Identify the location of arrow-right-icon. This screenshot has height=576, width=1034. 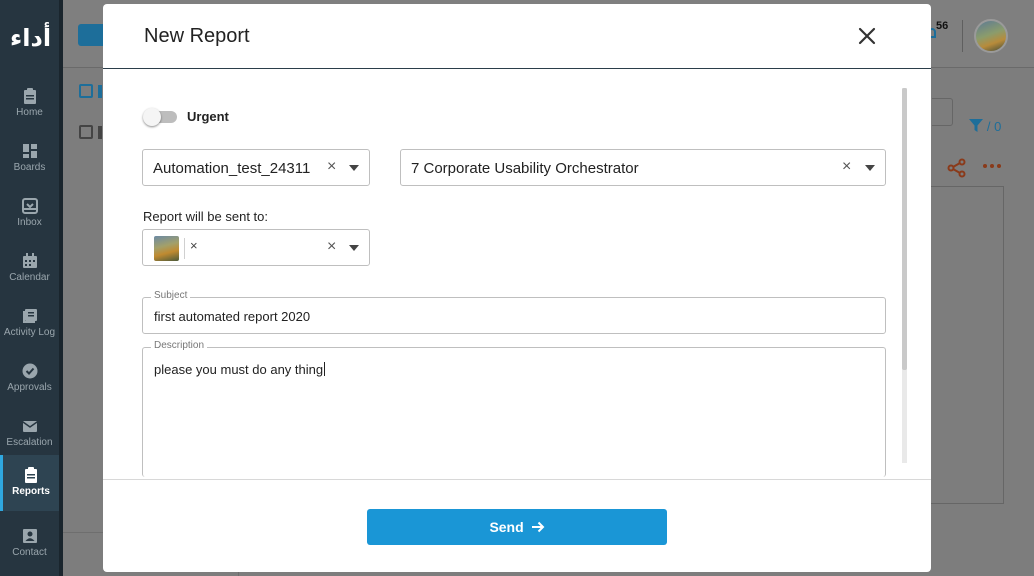
(537, 527).